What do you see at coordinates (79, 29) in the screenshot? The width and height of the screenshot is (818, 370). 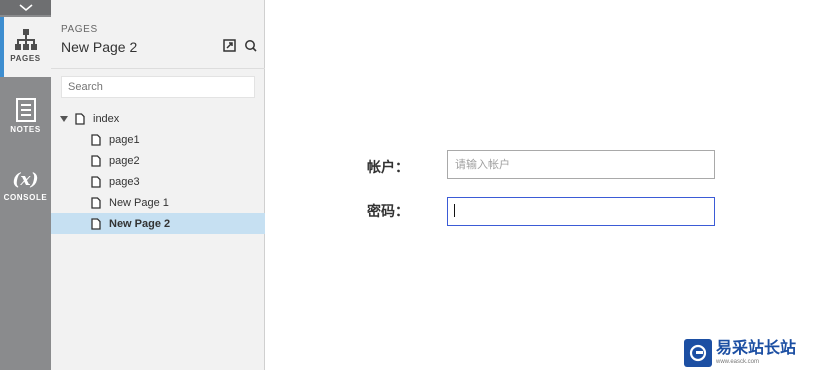 I see `panel-kicker: PAGES` at bounding box center [79, 29].